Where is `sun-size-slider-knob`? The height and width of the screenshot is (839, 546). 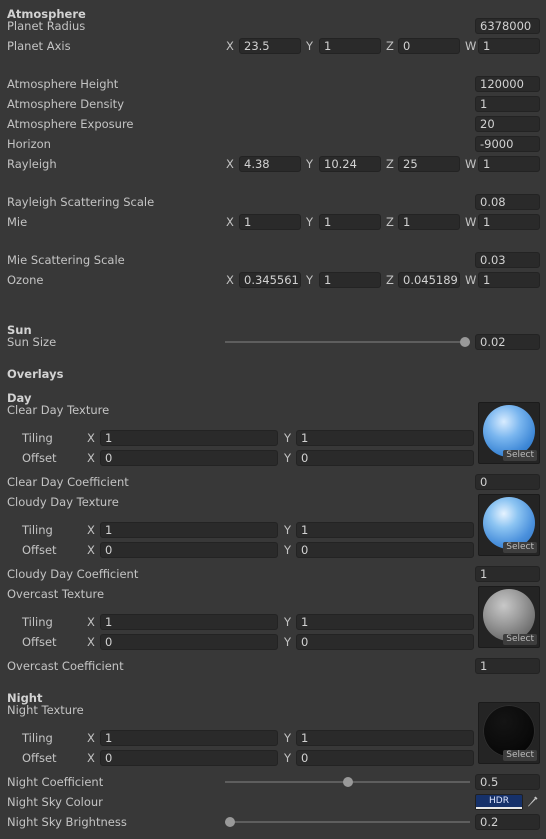
sun-size-slider-knob is located at coordinates (465, 342).